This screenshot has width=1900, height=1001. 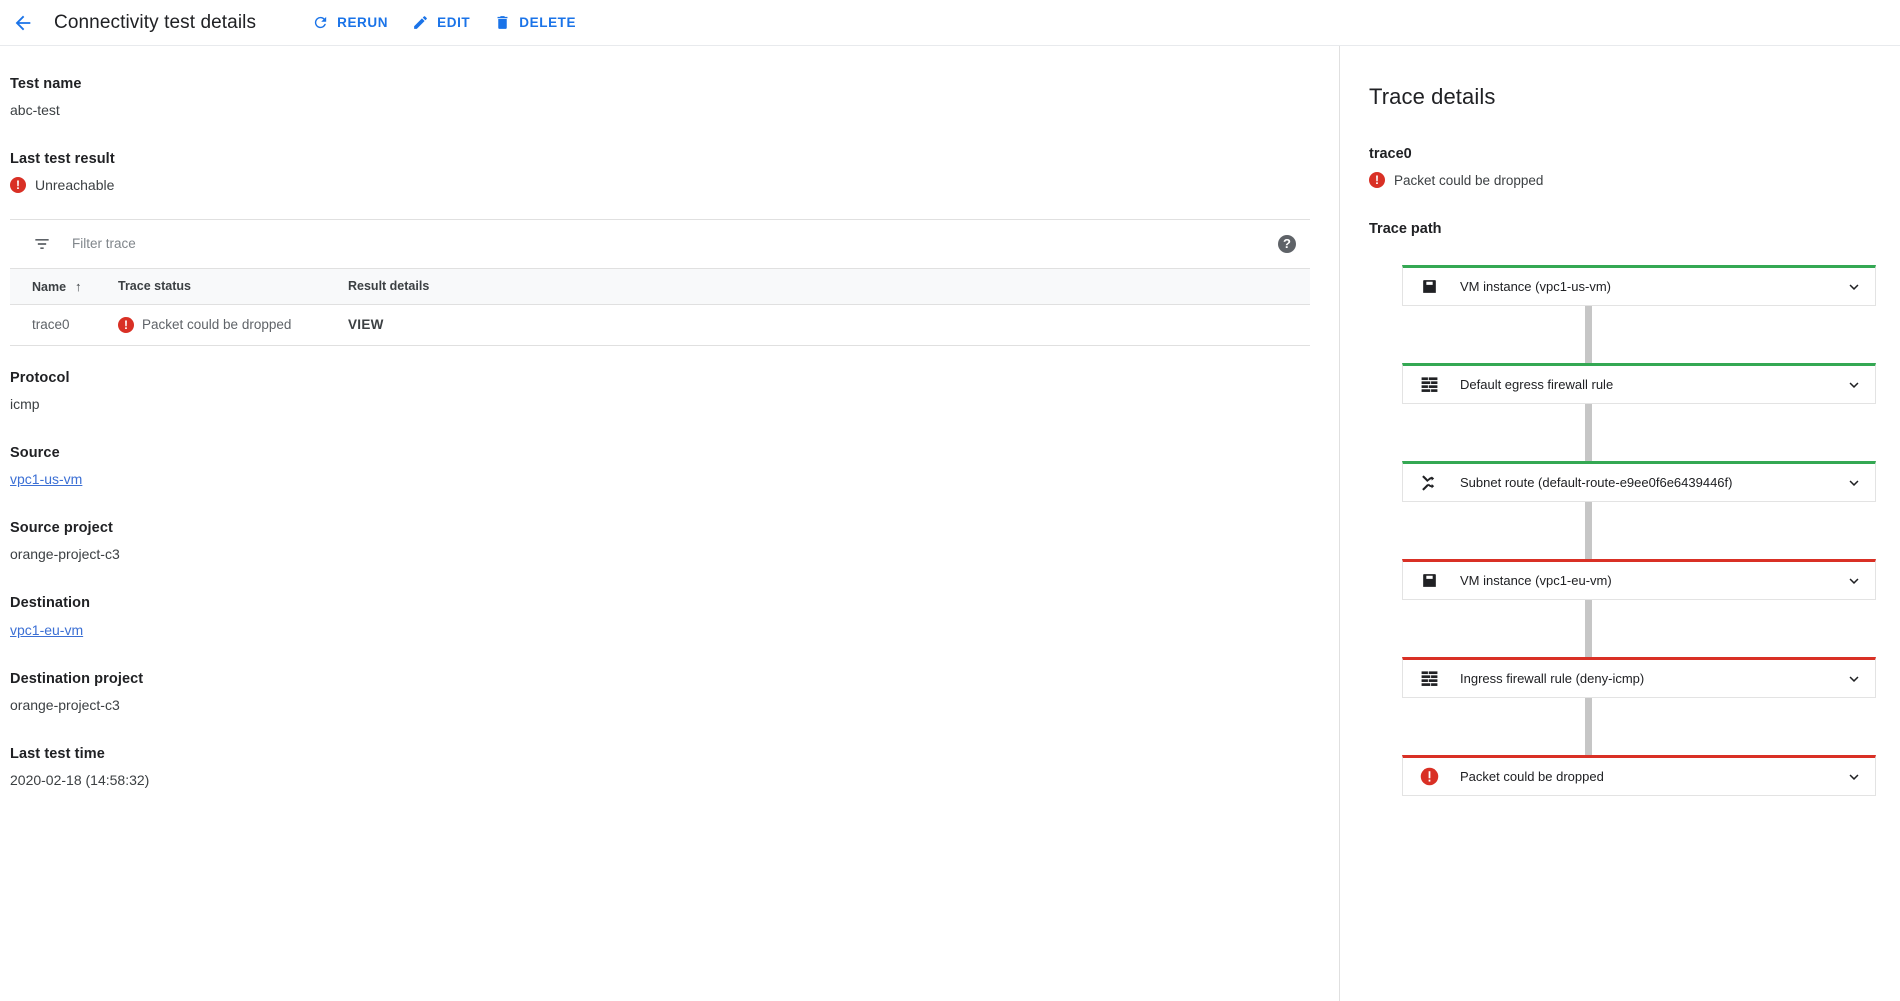 I want to click on trace-node-vm-instance-destination: VM instance (vpc1-eu-vm), so click(x=1639, y=579).